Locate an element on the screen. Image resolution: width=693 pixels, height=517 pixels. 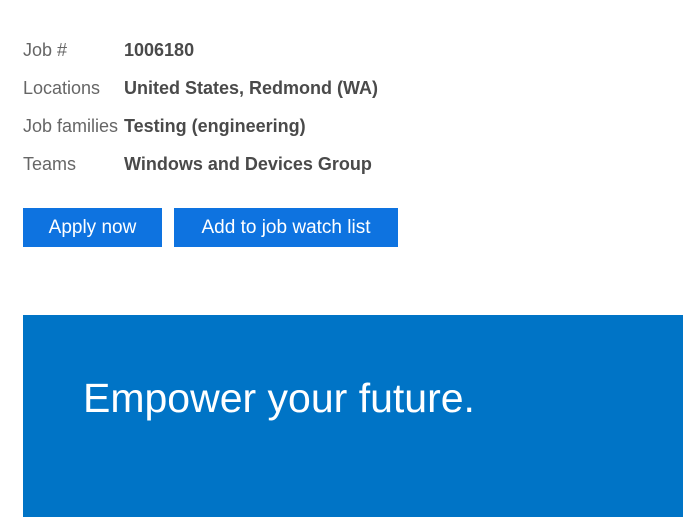
job-number-value: 1006180 is located at coordinates (159, 50).